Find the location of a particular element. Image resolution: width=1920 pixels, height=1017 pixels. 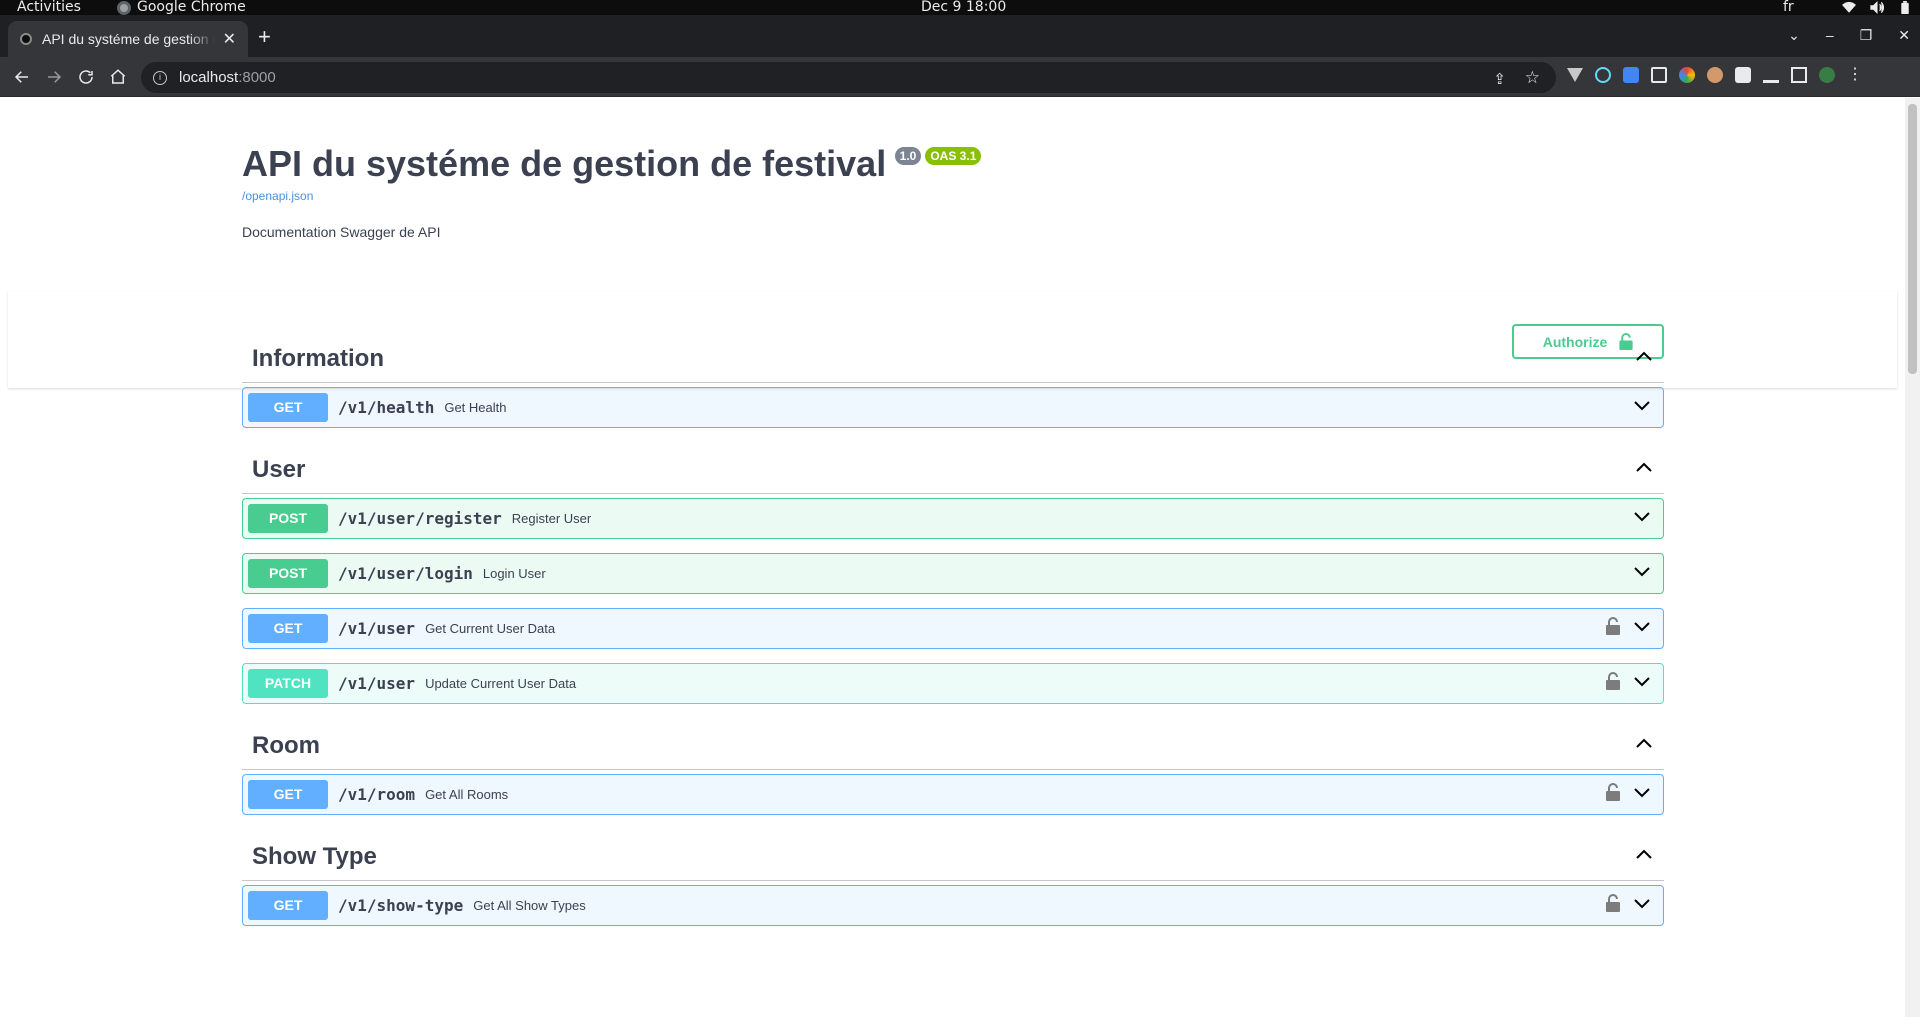

volume-icon is located at coordinates (1877, 7).